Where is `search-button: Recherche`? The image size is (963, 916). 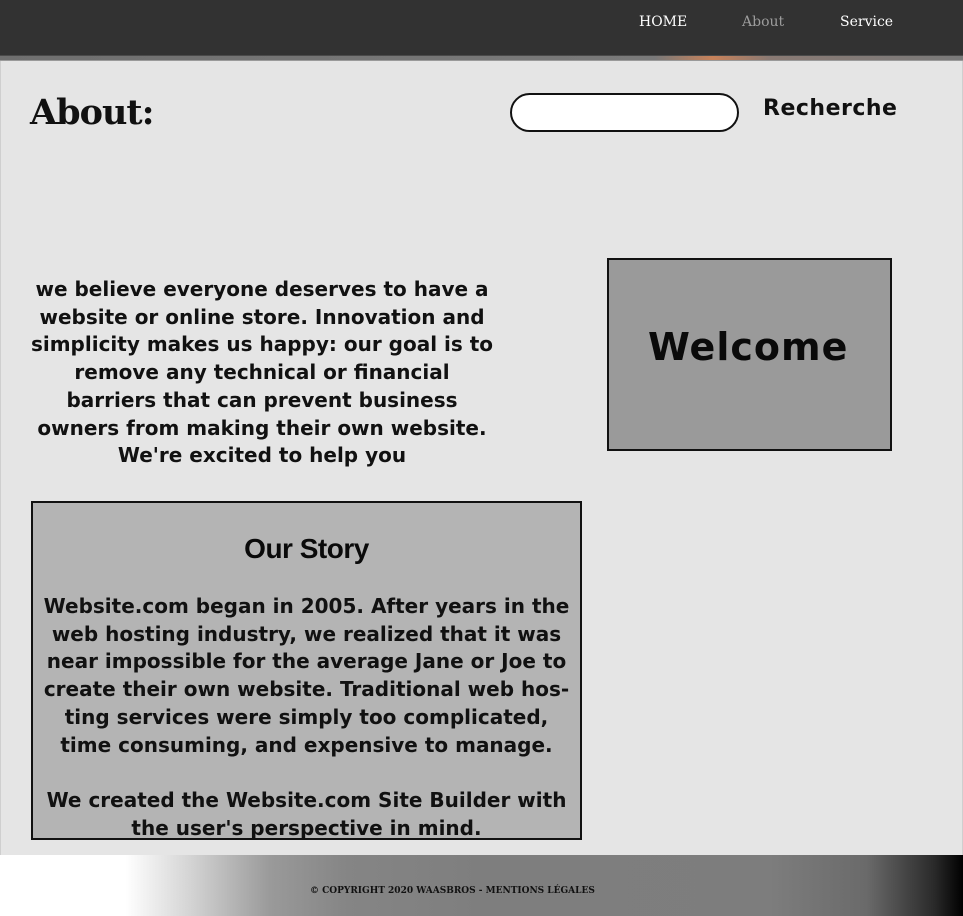 search-button: Recherche is located at coordinates (830, 108).